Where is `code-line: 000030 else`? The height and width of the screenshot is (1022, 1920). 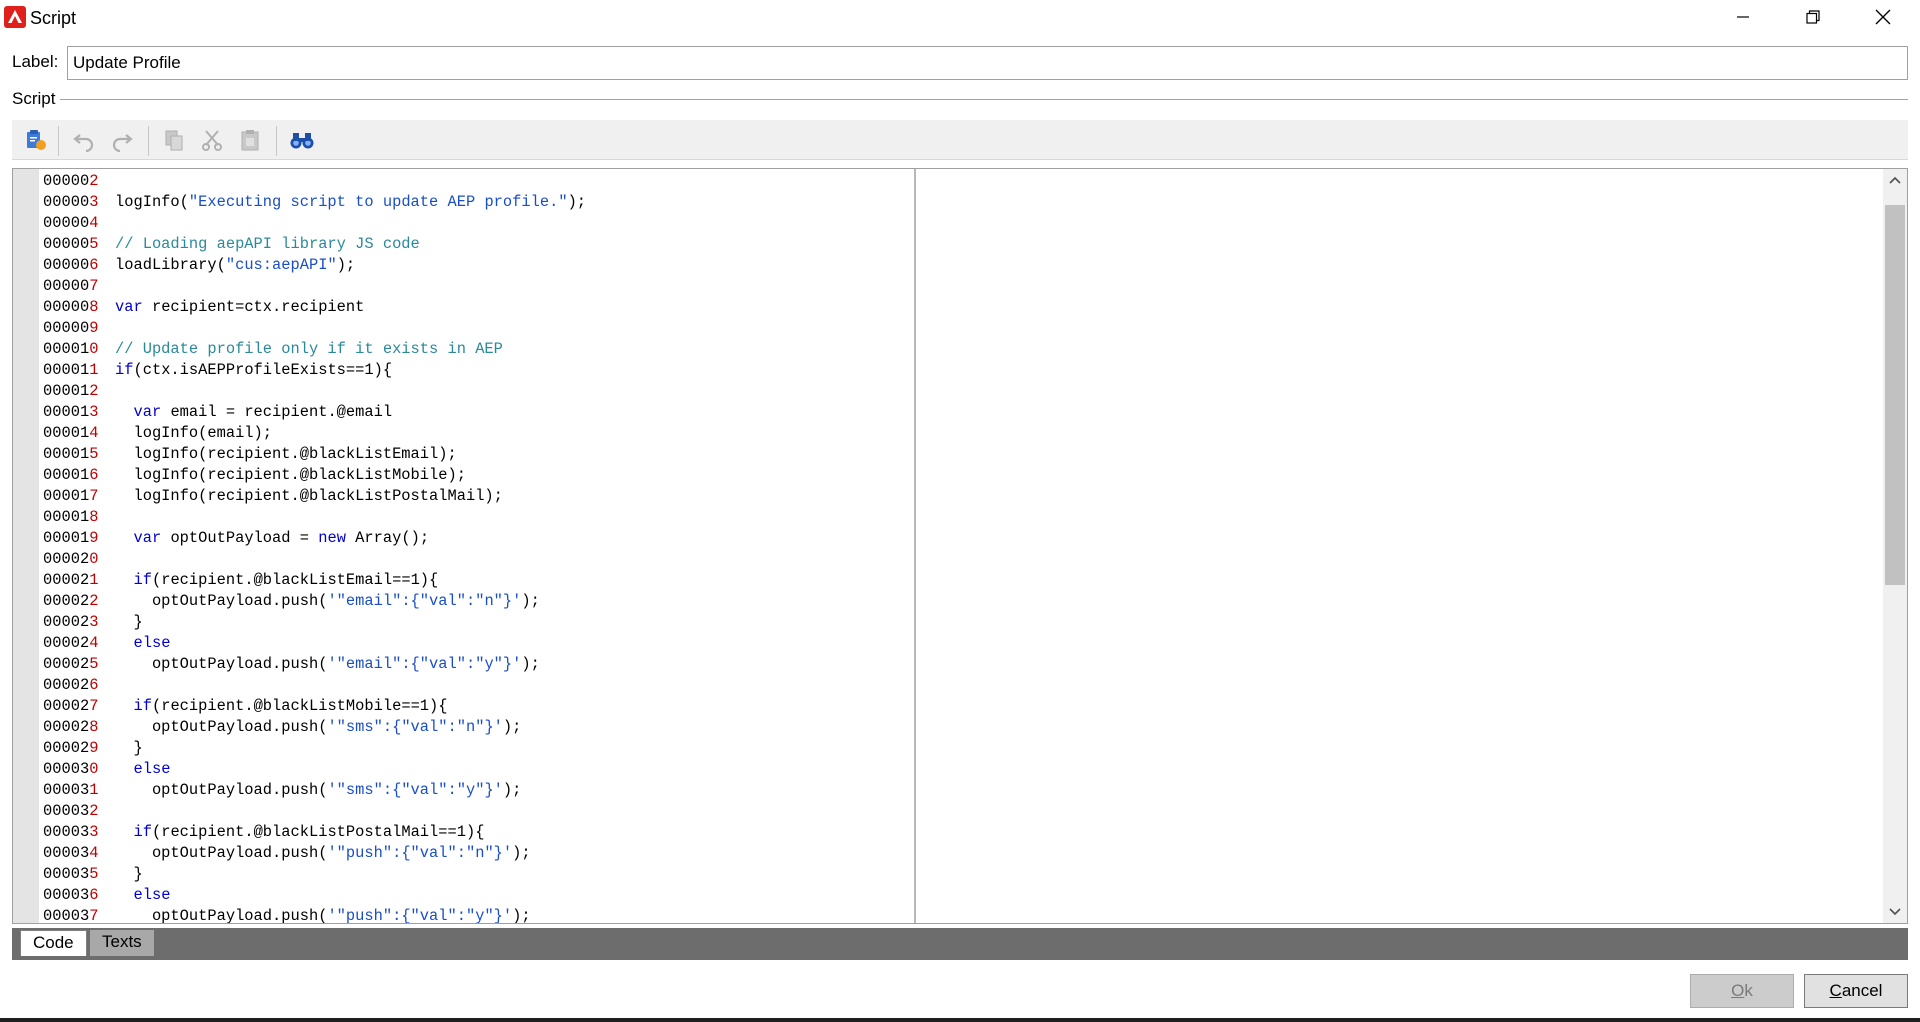 code-line: 000030 else is located at coordinates (483, 769).